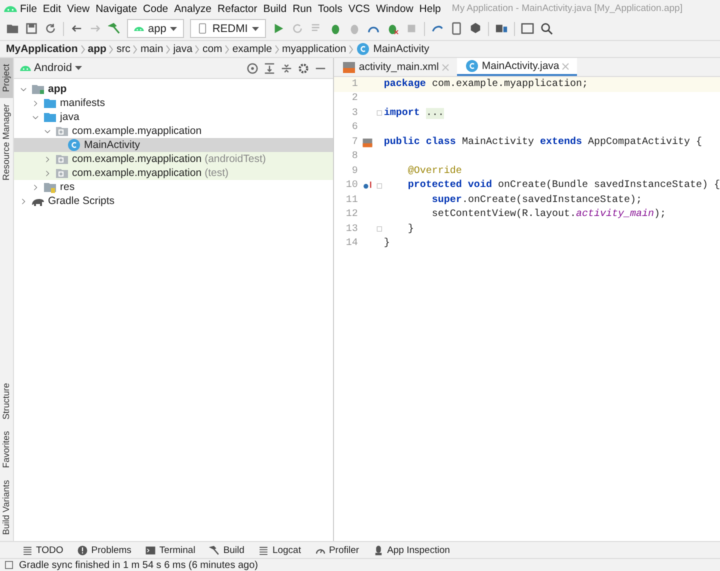 The image size is (720, 571). What do you see at coordinates (67, 187) in the screenshot?
I see `tree-item-label: res` at bounding box center [67, 187].